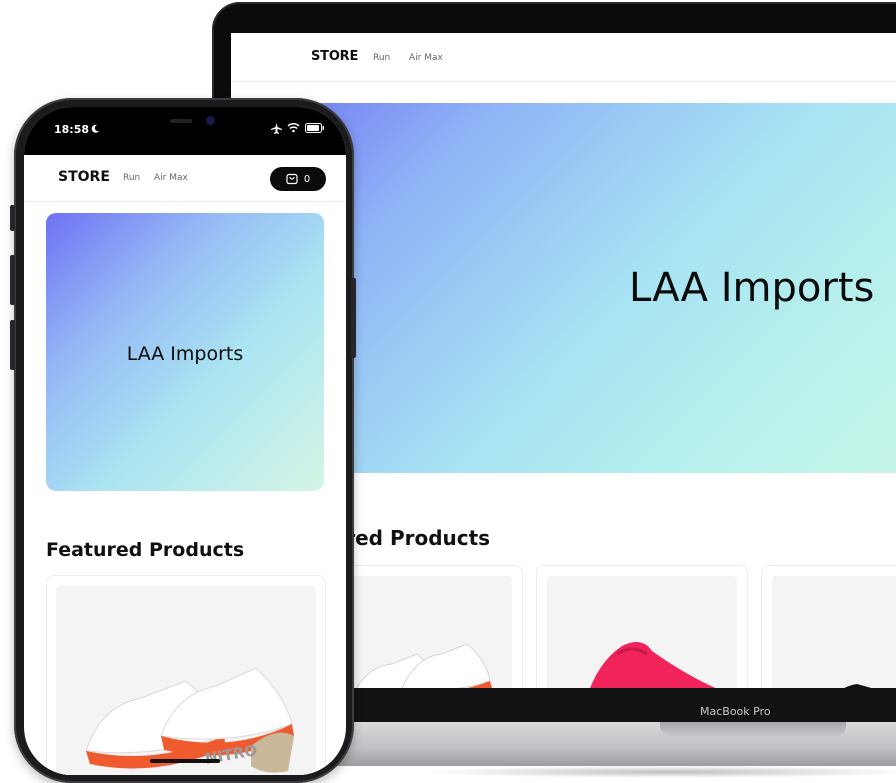  I want to click on laptop-notch, so click(753, 729).